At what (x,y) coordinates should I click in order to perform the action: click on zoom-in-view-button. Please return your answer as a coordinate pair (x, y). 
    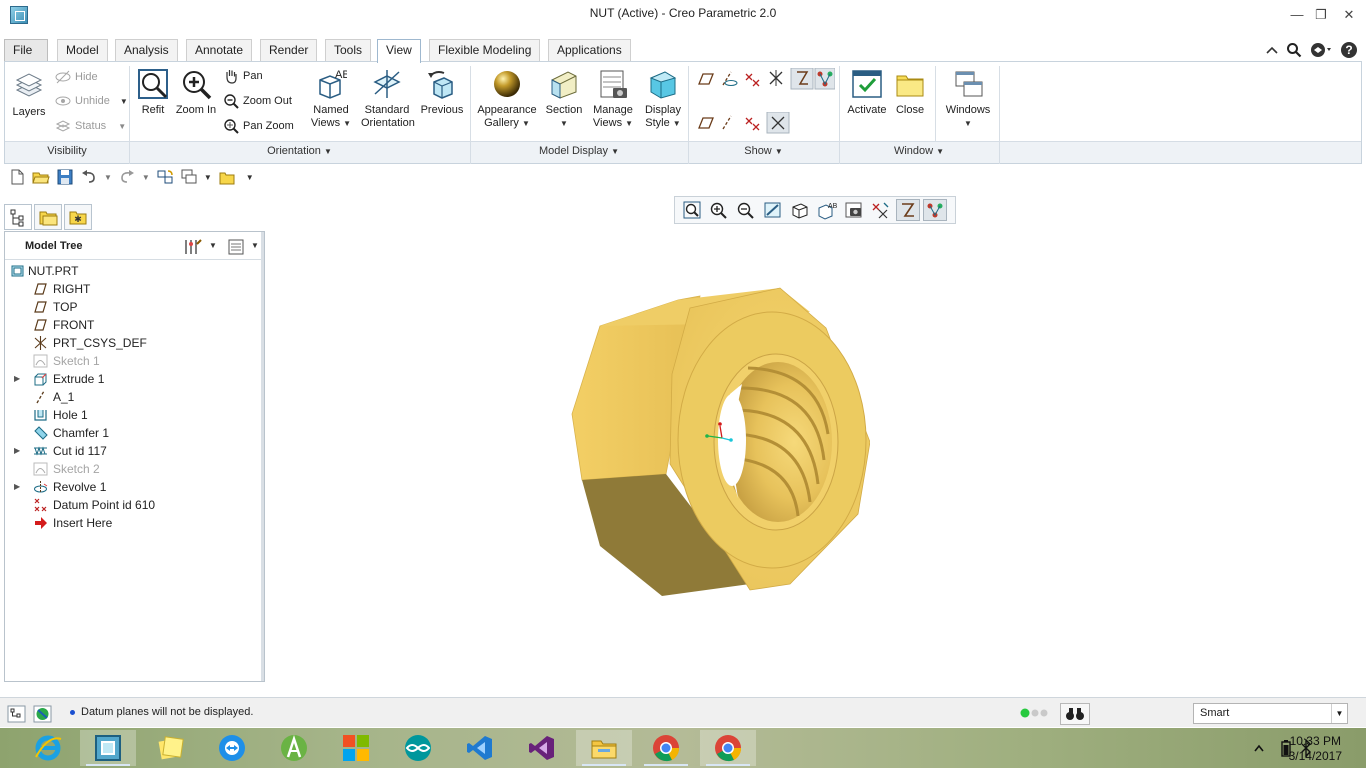
    Looking at the image, I should click on (719, 210).